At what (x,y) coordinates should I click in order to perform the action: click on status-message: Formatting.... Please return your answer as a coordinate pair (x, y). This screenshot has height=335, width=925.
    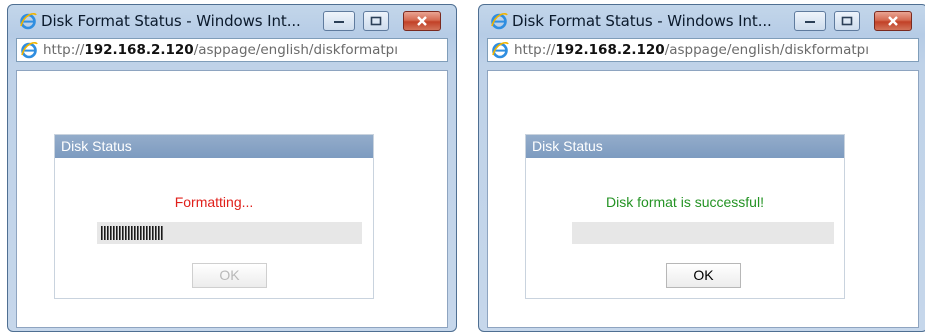
    Looking at the image, I should click on (214, 202).